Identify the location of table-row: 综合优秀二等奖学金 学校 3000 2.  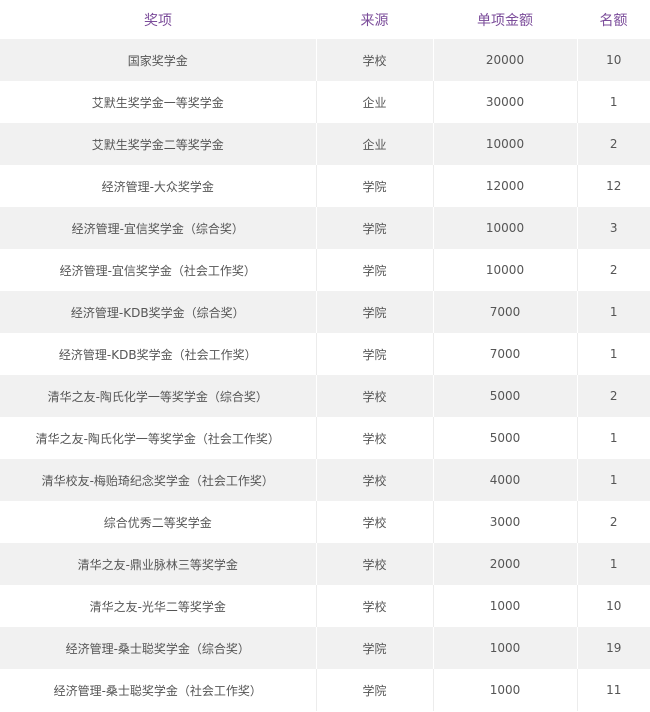
(325, 522).